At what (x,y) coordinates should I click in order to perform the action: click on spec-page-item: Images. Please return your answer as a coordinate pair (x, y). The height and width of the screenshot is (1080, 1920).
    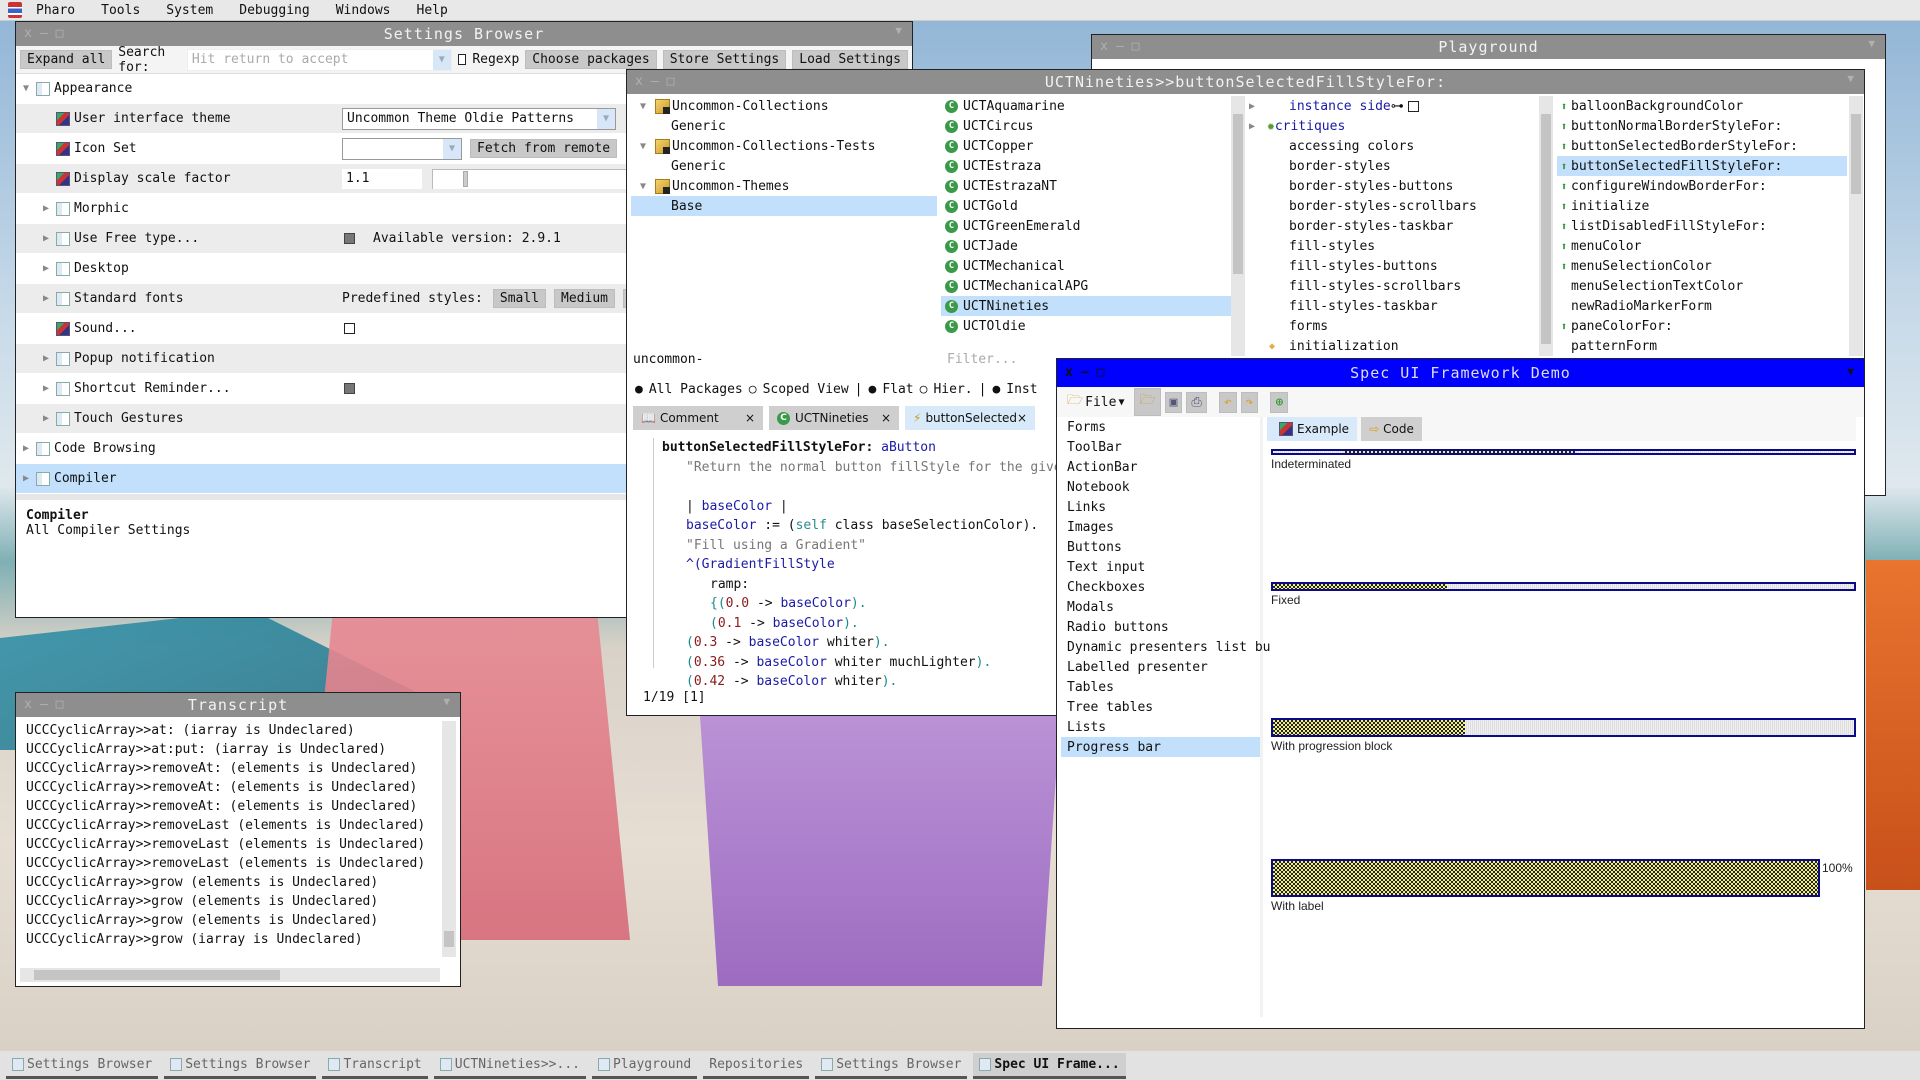
    Looking at the image, I should click on (1160, 527).